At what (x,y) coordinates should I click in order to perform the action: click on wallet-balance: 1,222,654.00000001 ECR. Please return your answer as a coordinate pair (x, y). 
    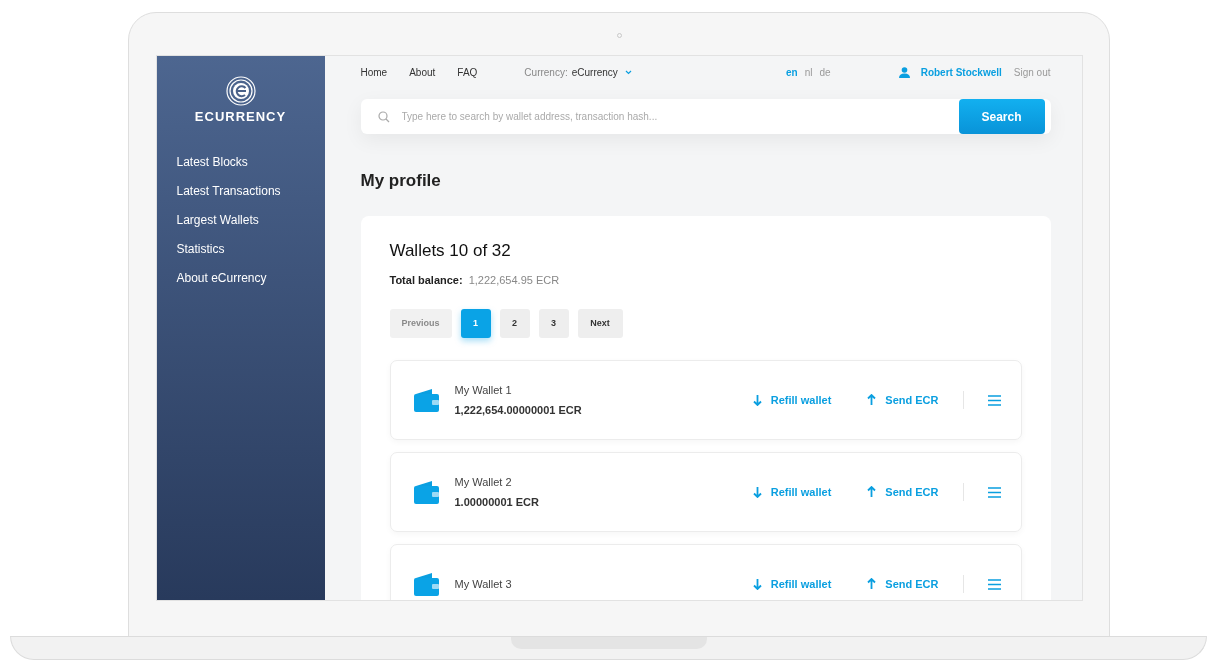
    Looking at the image, I should click on (518, 410).